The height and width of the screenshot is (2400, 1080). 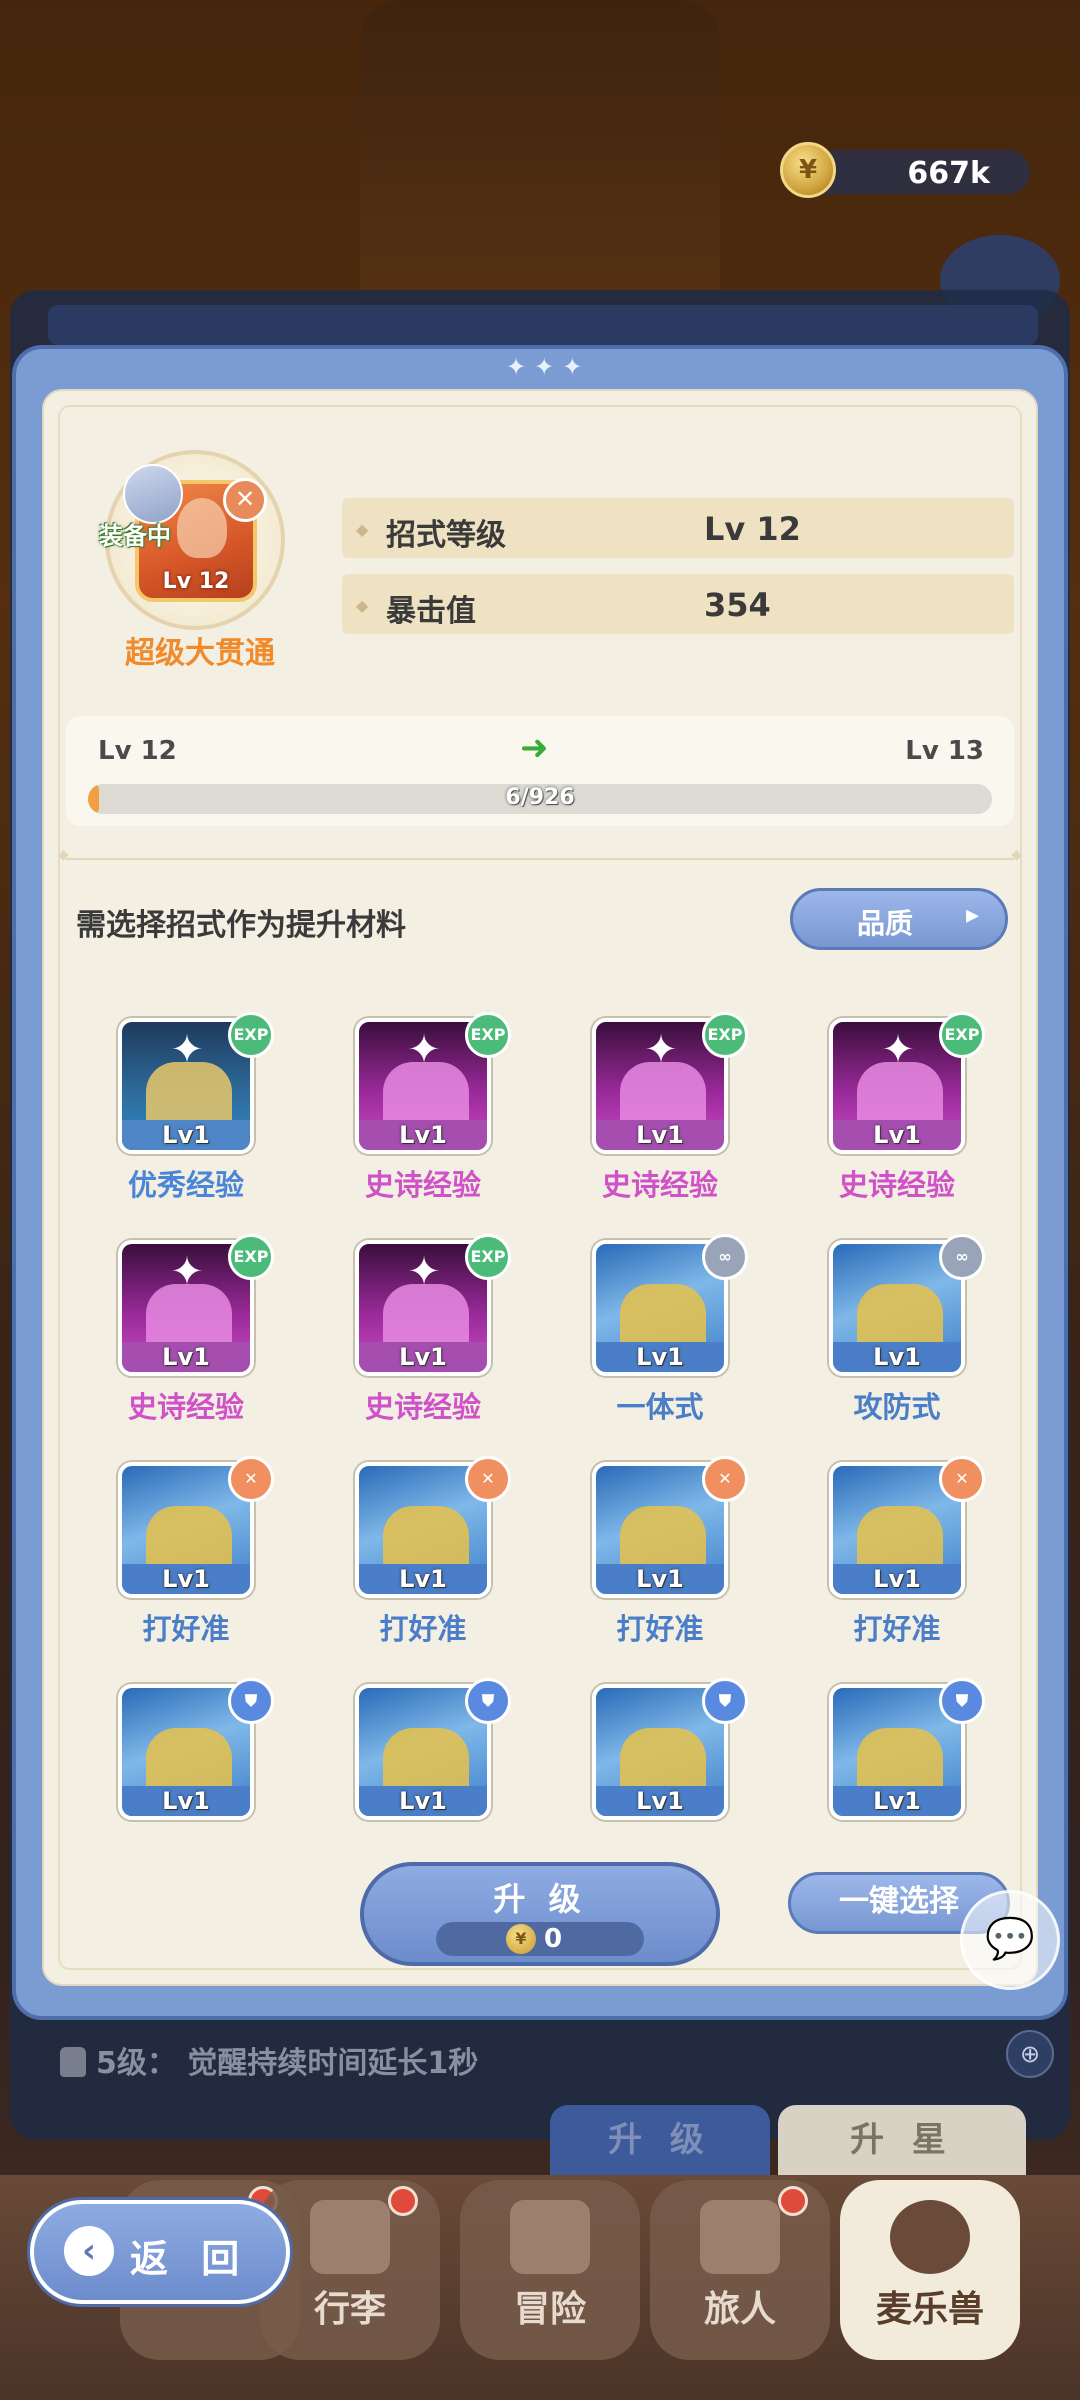 What do you see at coordinates (540, 1899) in the screenshot?
I see `upgrade-label: 升 级` at bounding box center [540, 1899].